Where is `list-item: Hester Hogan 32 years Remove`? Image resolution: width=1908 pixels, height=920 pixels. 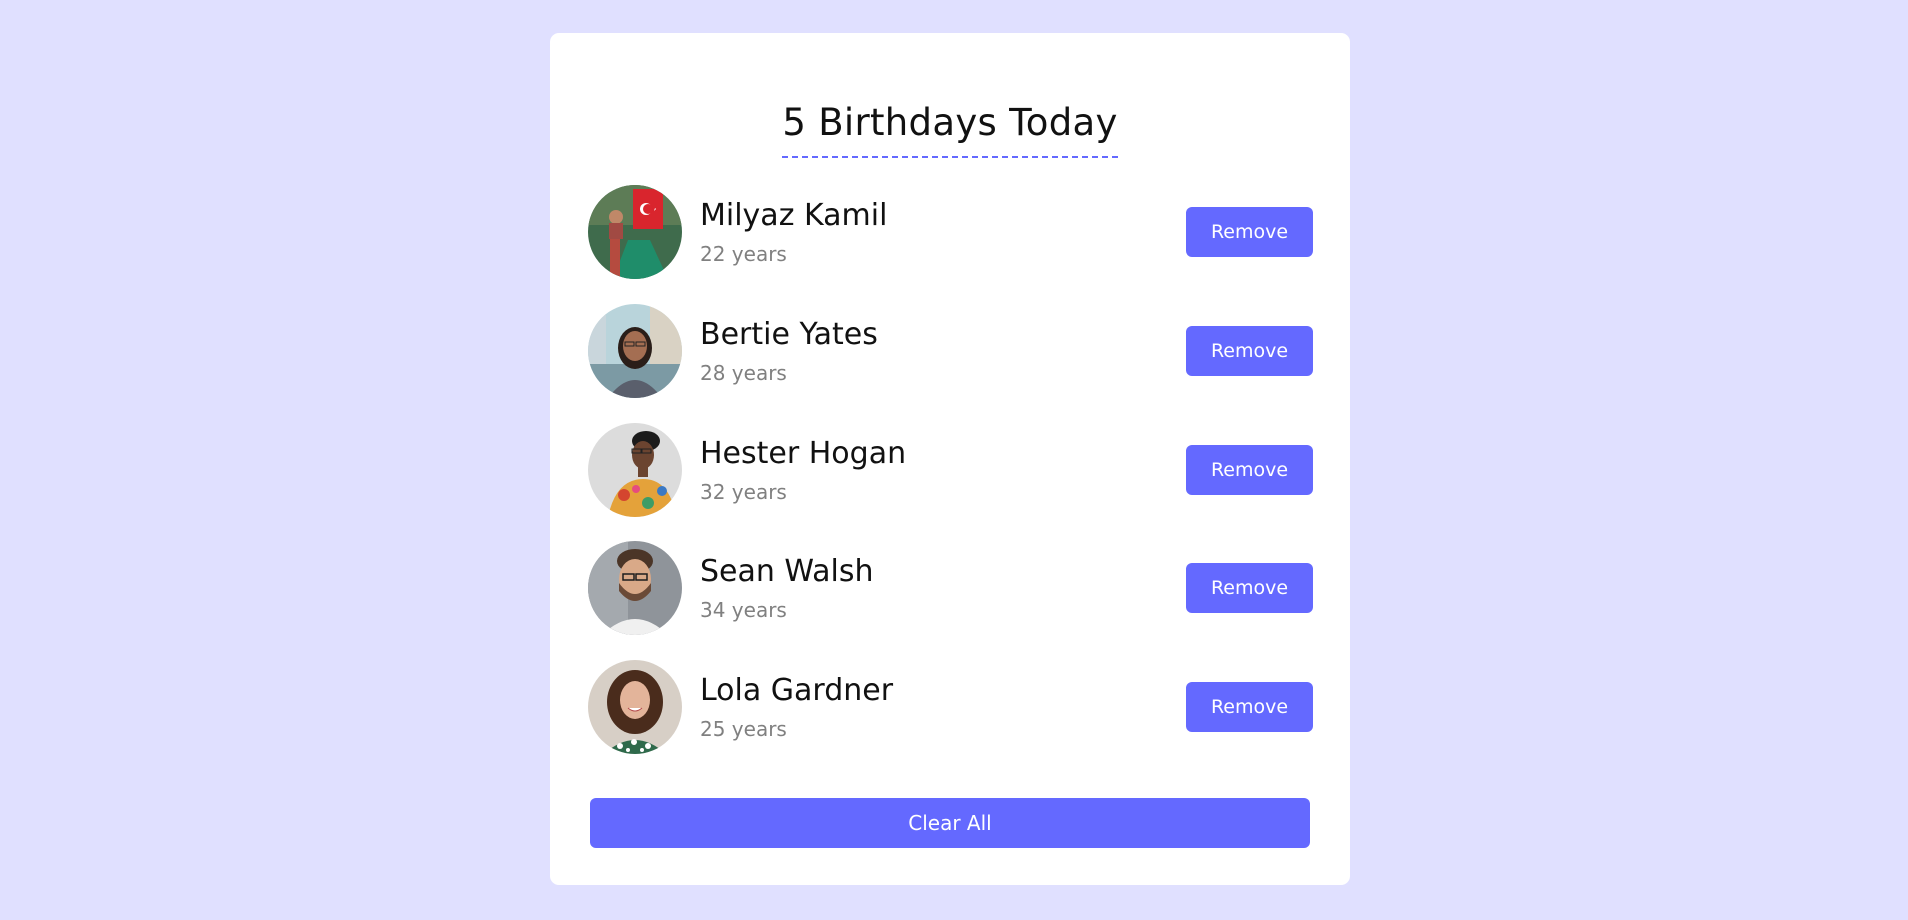 list-item: Hester Hogan 32 years Remove is located at coordinates (950, 470).